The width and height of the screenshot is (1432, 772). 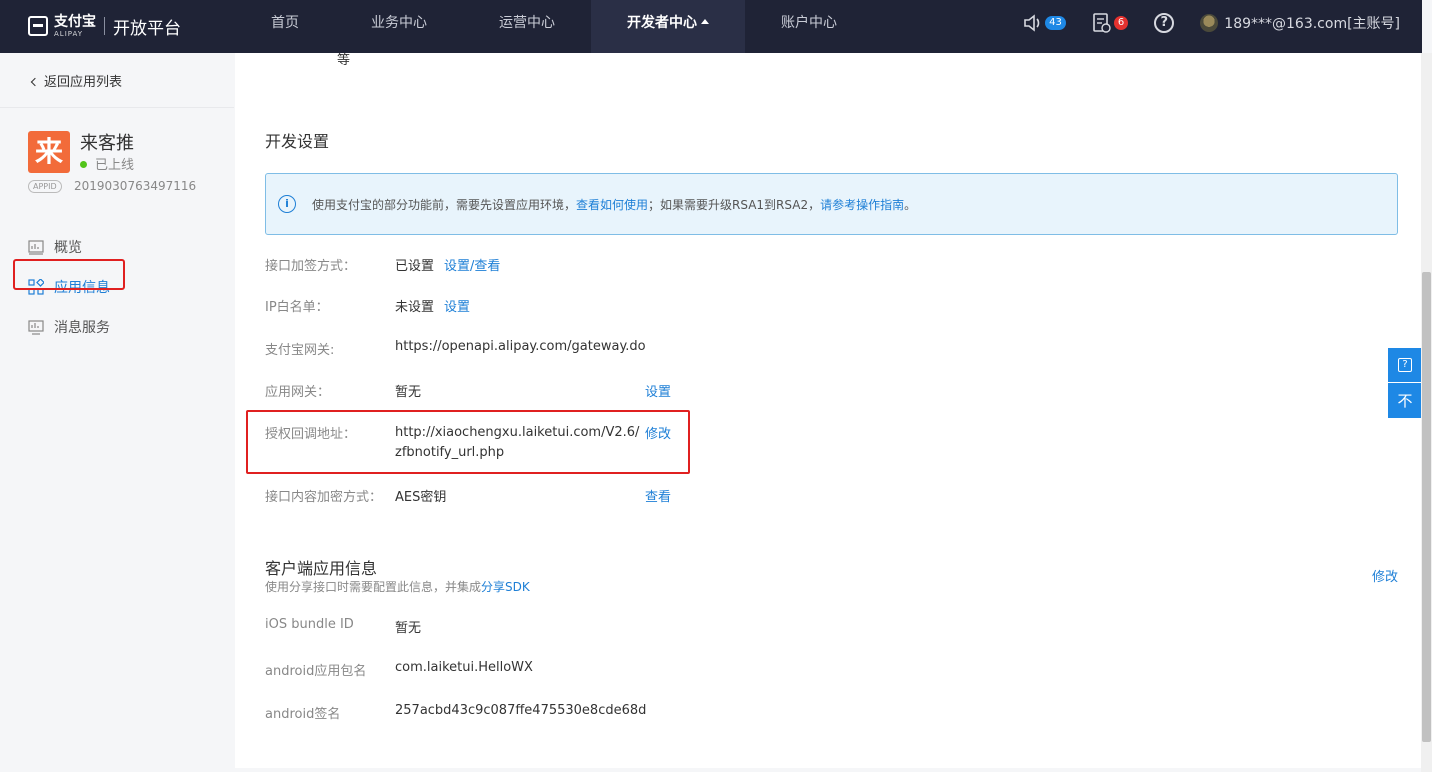 I want to click on appid-value: 2019030763497116, so click(x=135, y=186).